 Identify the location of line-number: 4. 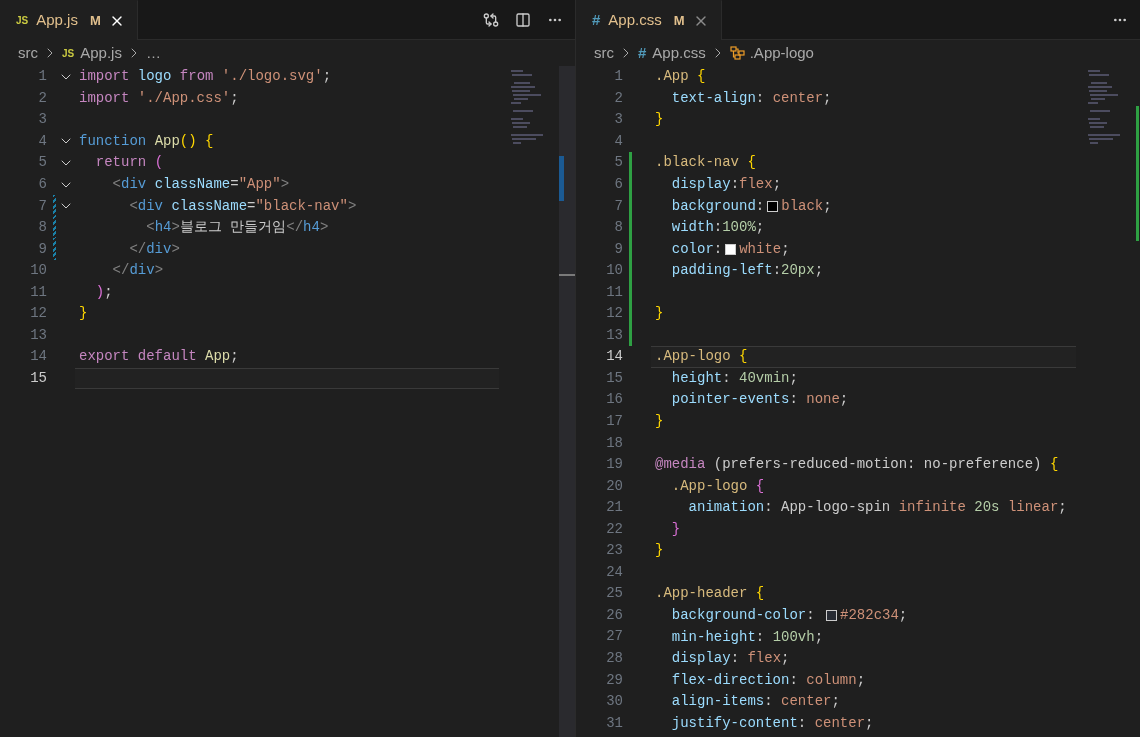
(42, 141).